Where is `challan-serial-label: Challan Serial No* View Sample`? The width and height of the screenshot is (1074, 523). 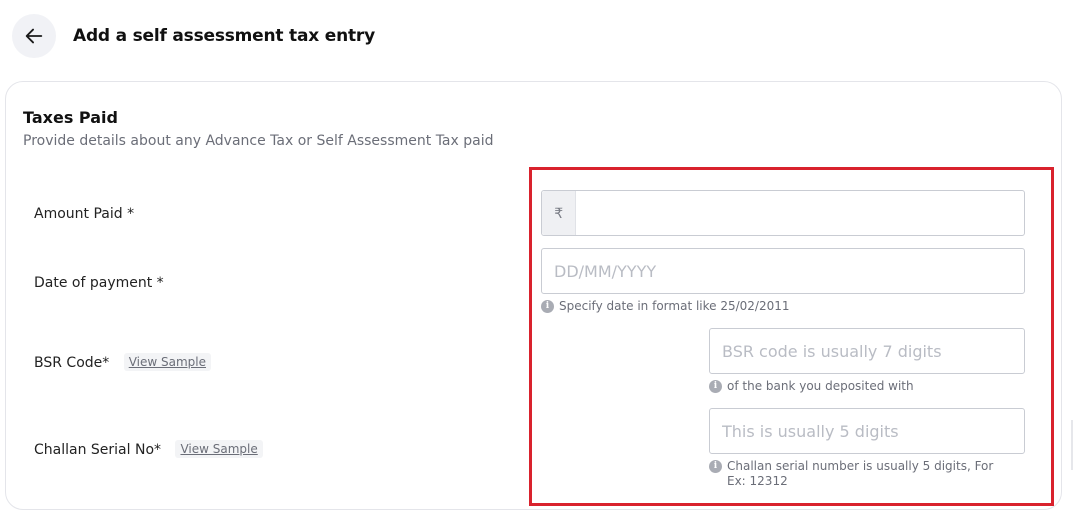 challan-serial-label: Challan Serial No* View Sample is located at coordinates (148, 449).